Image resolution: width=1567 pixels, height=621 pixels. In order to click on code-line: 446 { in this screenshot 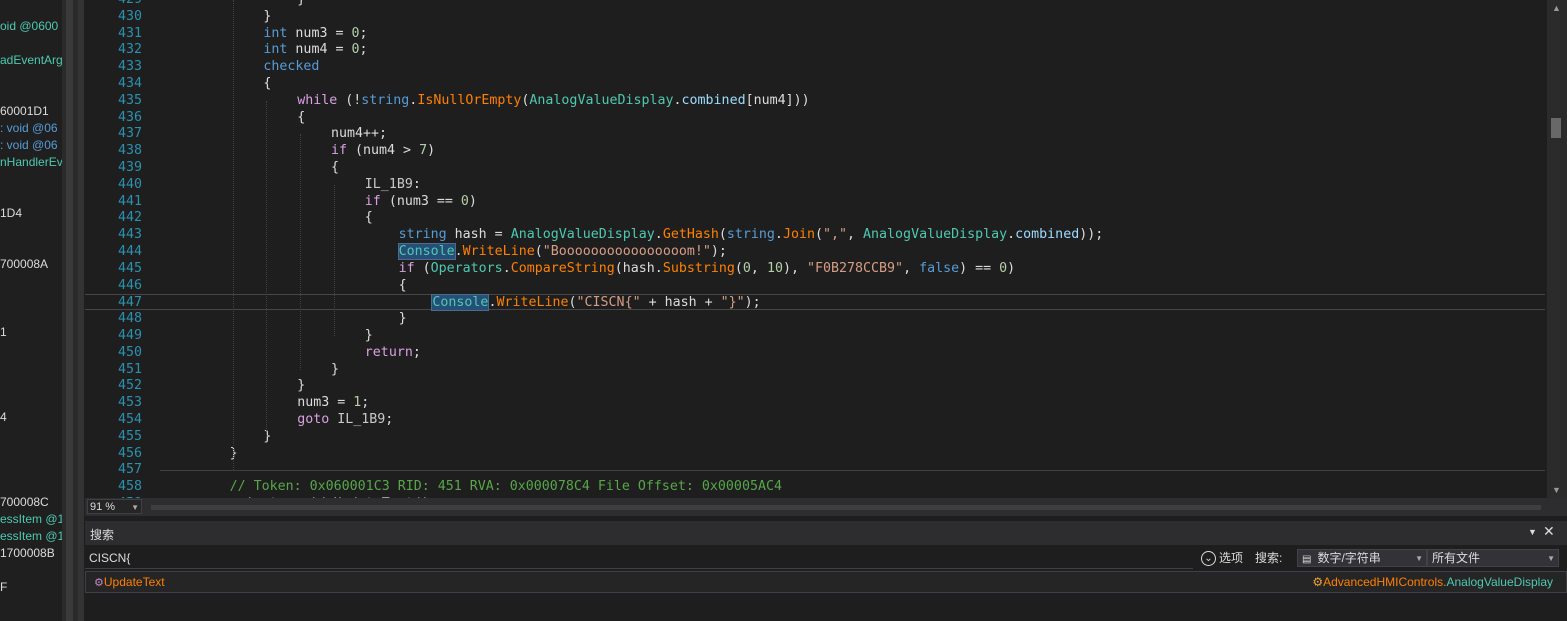, I will do `click(815, 286)`.